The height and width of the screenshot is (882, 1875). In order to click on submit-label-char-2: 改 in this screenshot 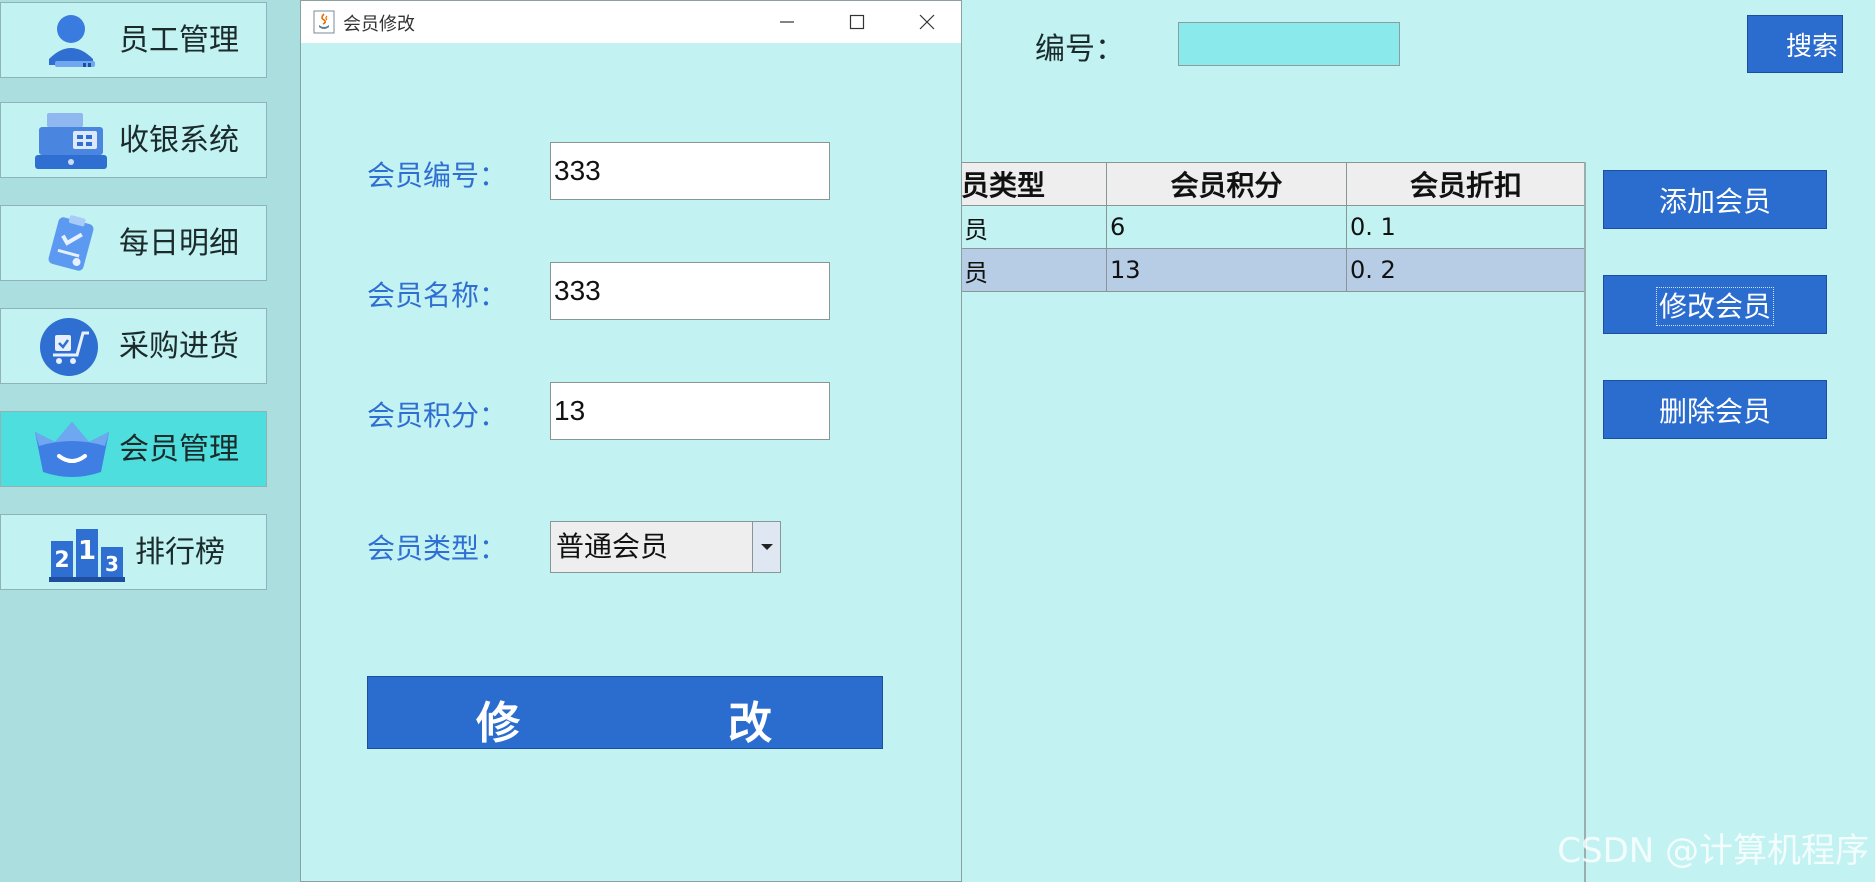, I will do `click(850, 723)`.